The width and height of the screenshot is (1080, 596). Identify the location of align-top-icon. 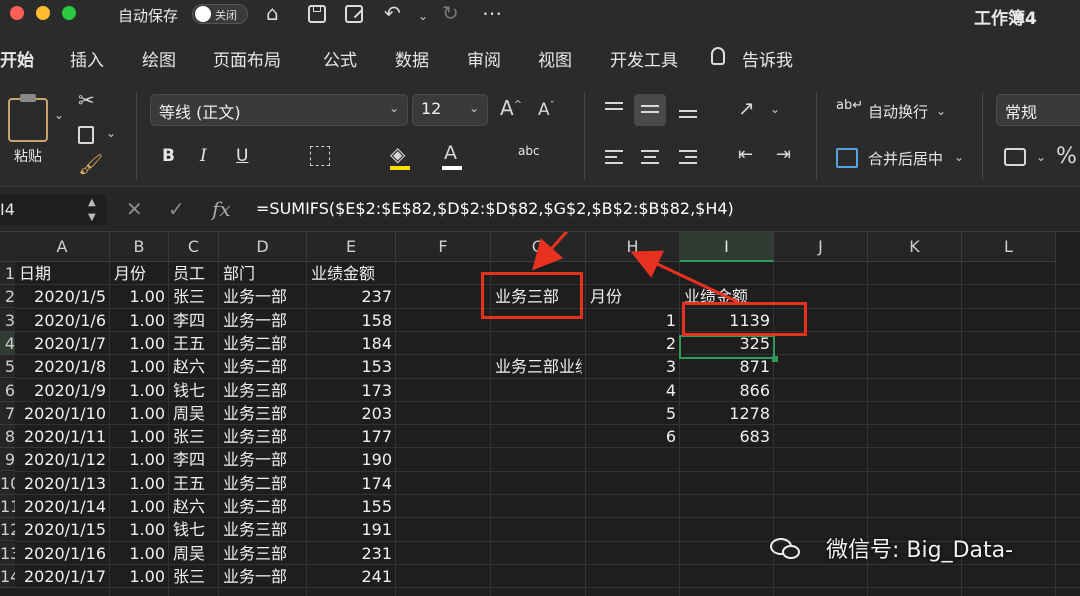
(614, 110).